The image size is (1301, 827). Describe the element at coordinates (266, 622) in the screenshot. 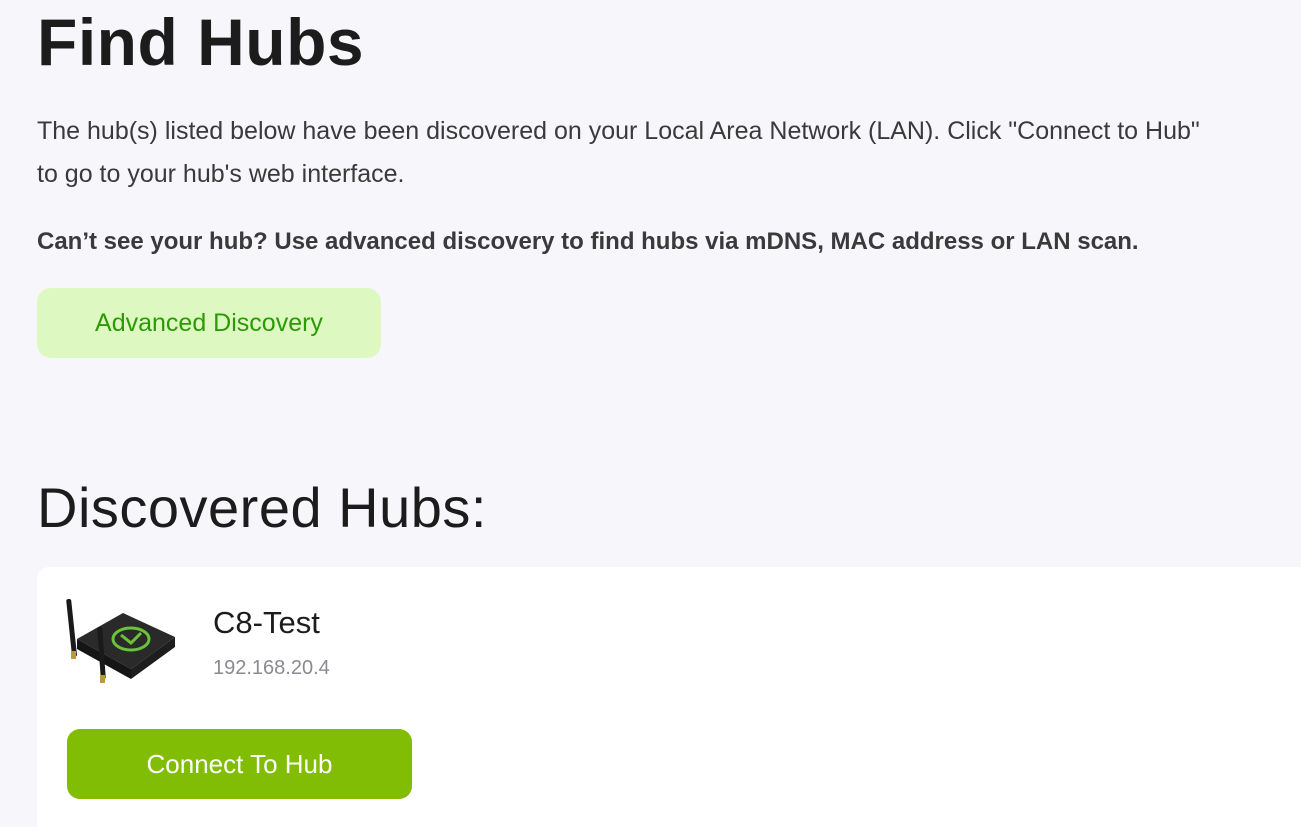

I see `hub-name: C8-Test` at that location.